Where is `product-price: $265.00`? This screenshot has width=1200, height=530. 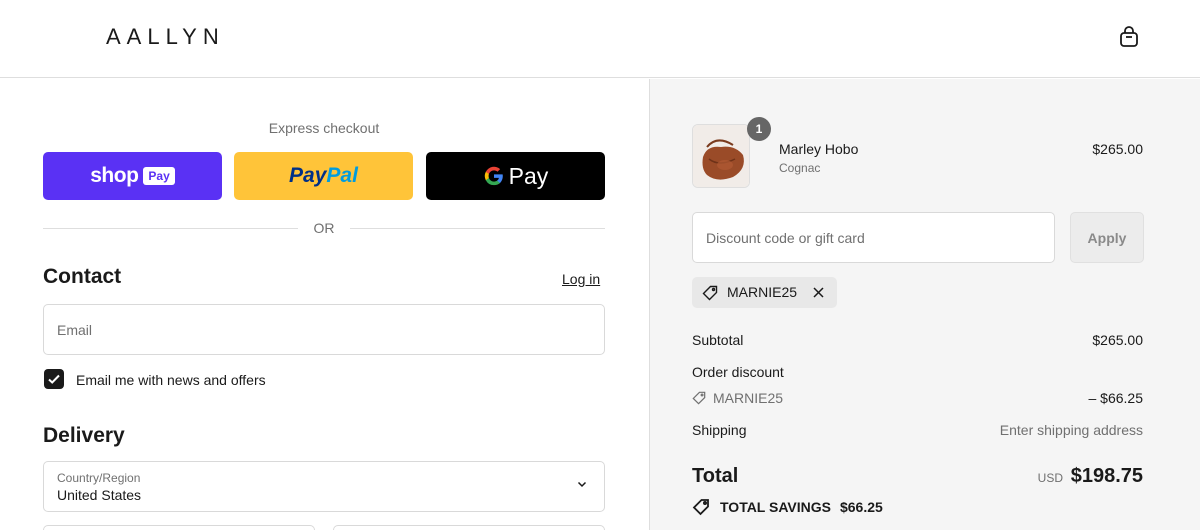
product-price: $265.00 is located at coordinates (1117, 149).